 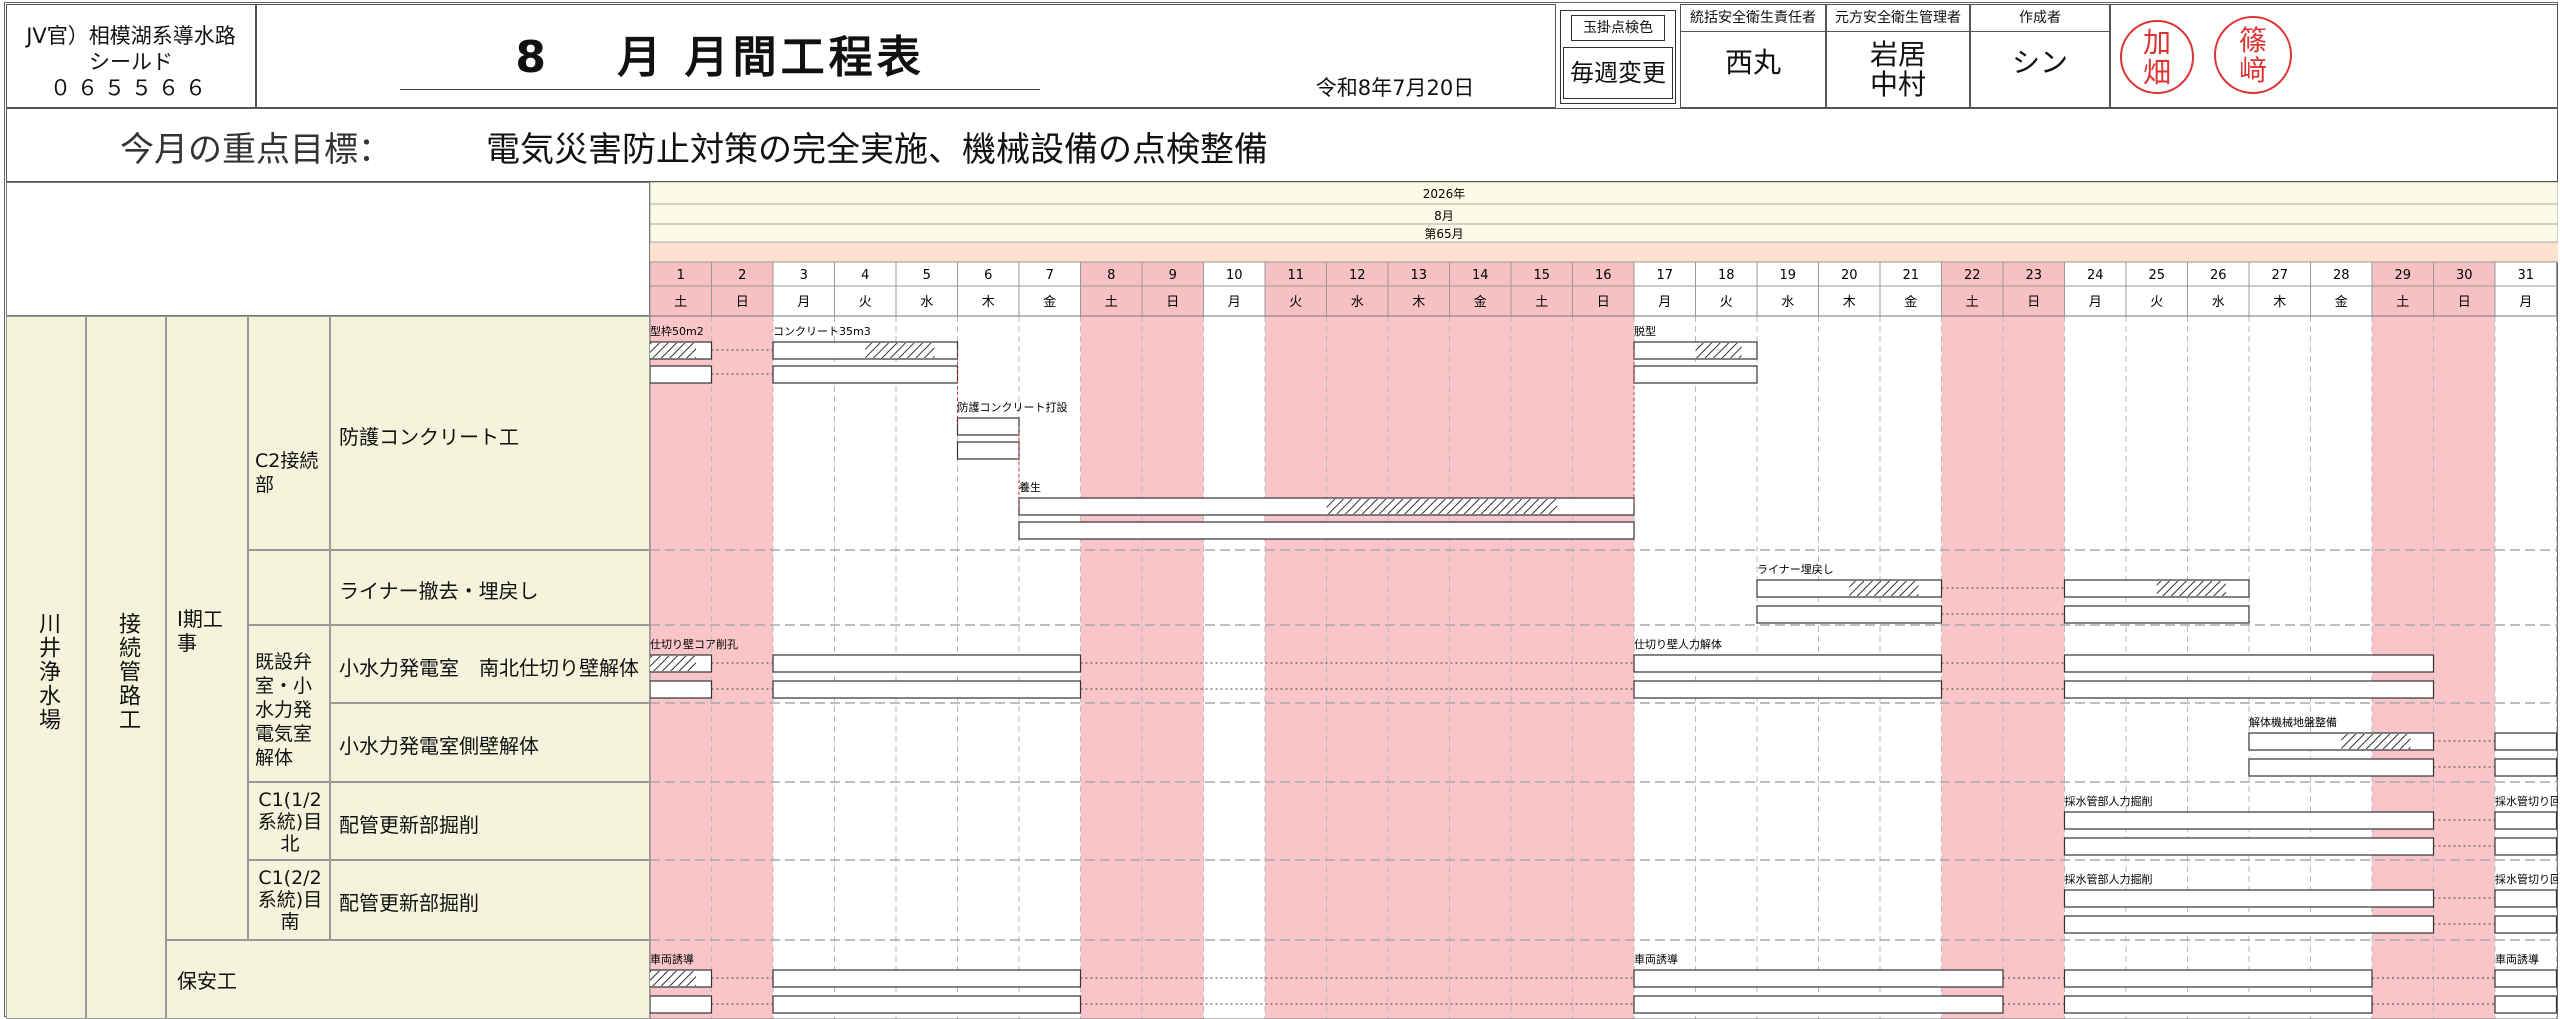 I want to click on row-label-4: 小水力発電室側壁解体, so click(x=439, y=746).